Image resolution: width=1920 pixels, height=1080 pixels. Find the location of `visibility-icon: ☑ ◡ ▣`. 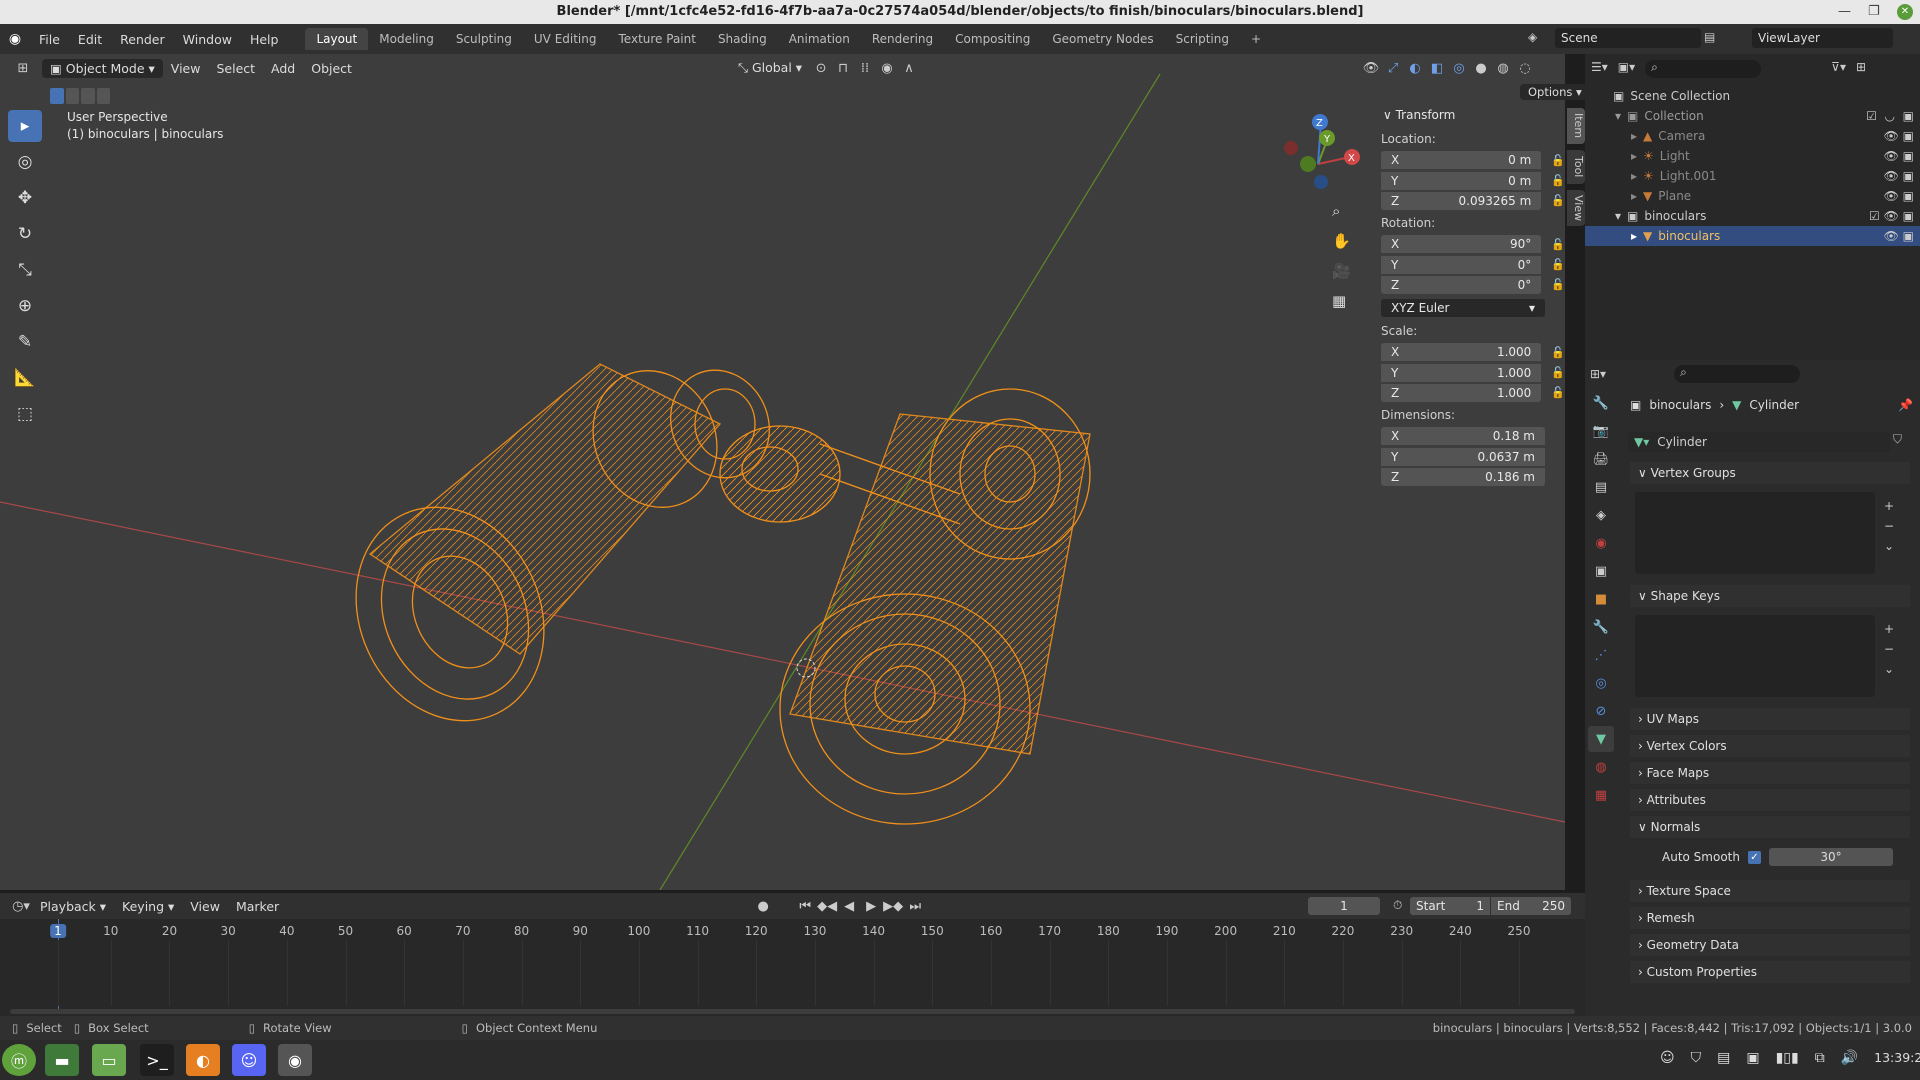

visibility-icon: ☑ ◡ ▣ is located at coordinates (1890, 116).